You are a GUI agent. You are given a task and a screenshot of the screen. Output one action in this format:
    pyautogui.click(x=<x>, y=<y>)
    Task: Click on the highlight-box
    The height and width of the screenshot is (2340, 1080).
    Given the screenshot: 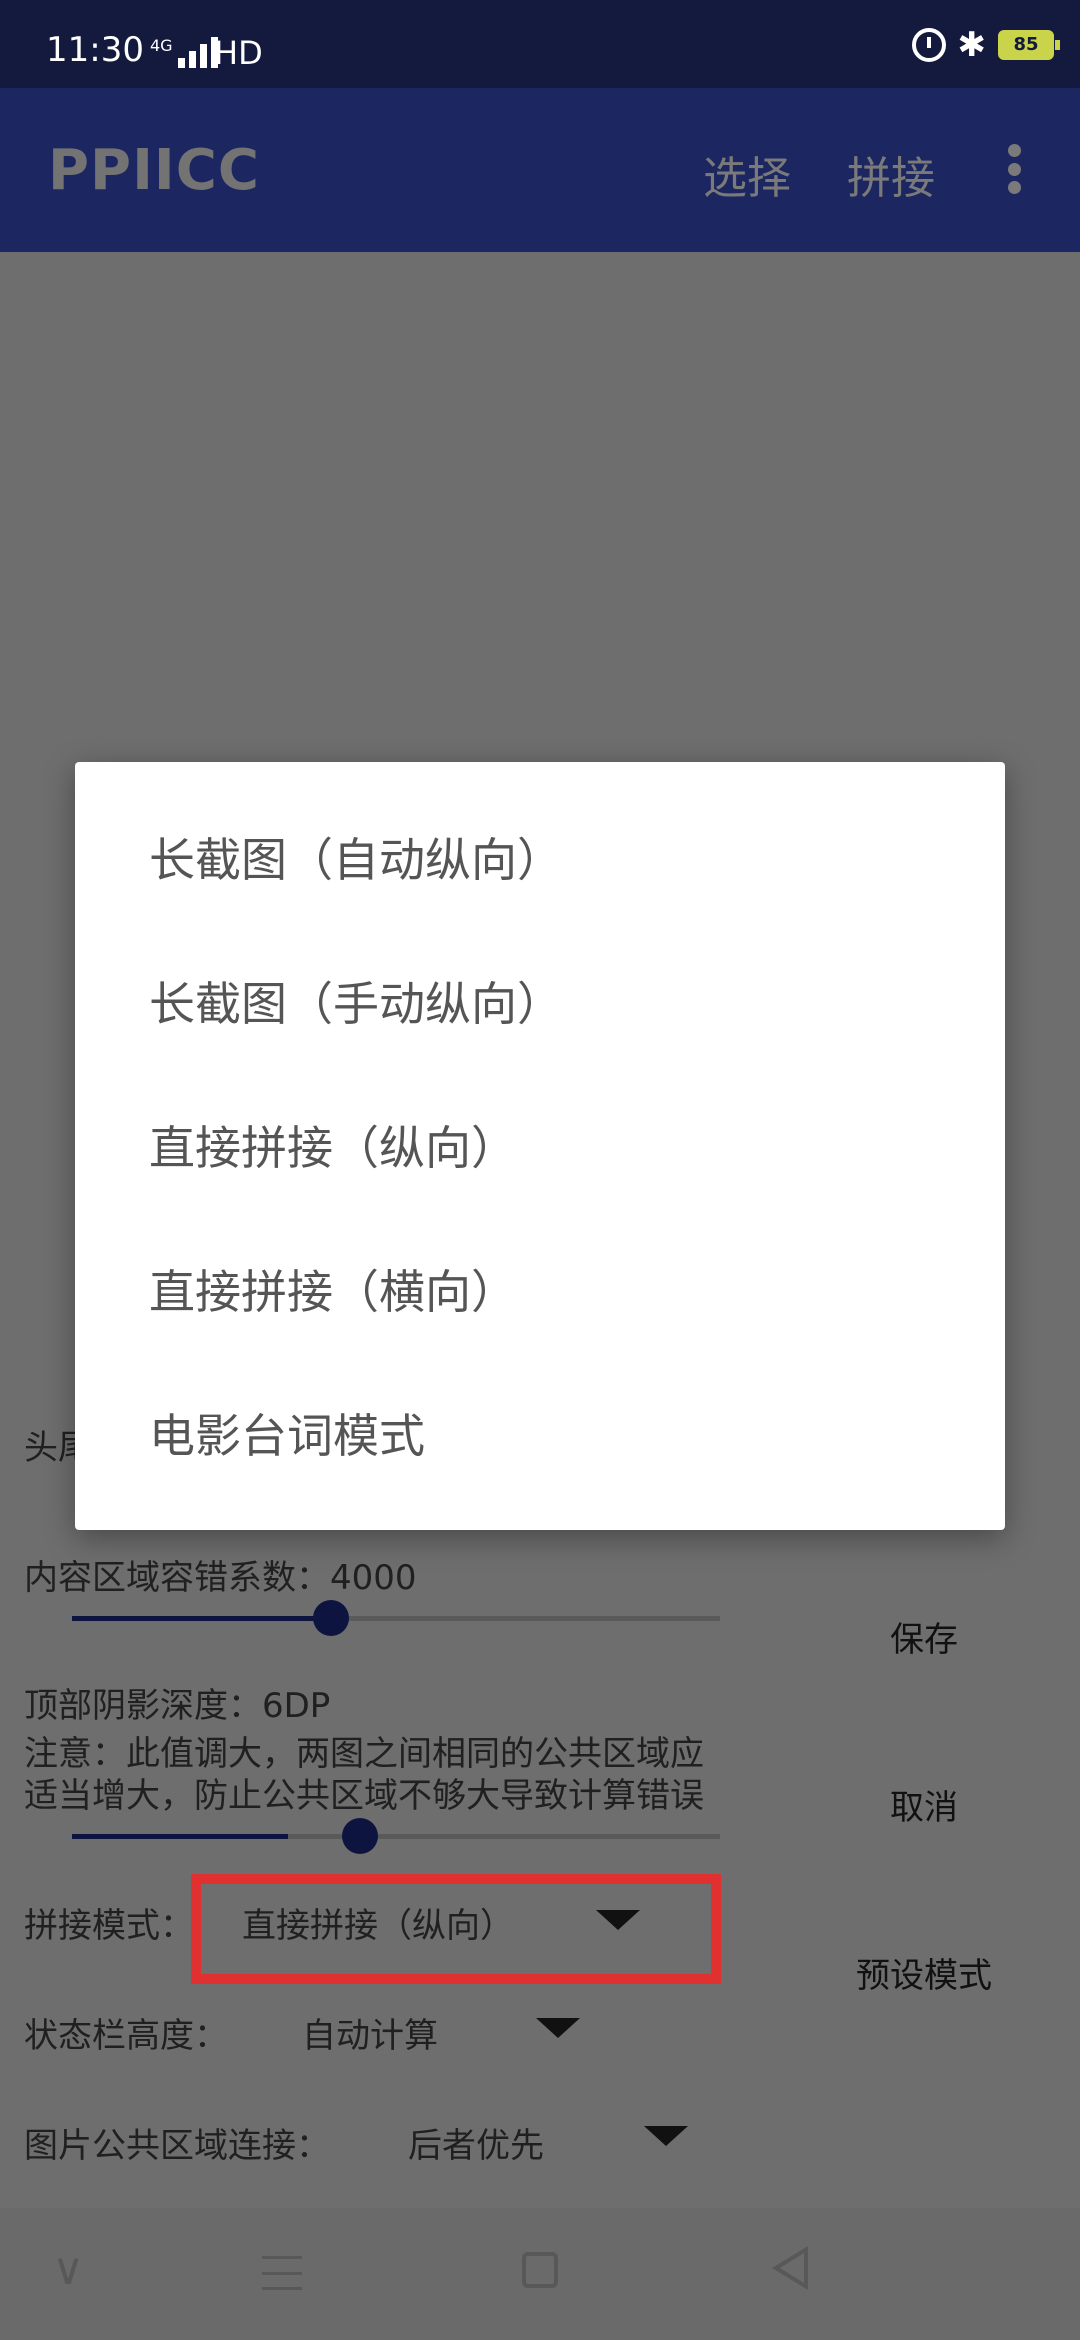 What is the action you would take?
    pyautogui.click(x=456, y=1929)
    